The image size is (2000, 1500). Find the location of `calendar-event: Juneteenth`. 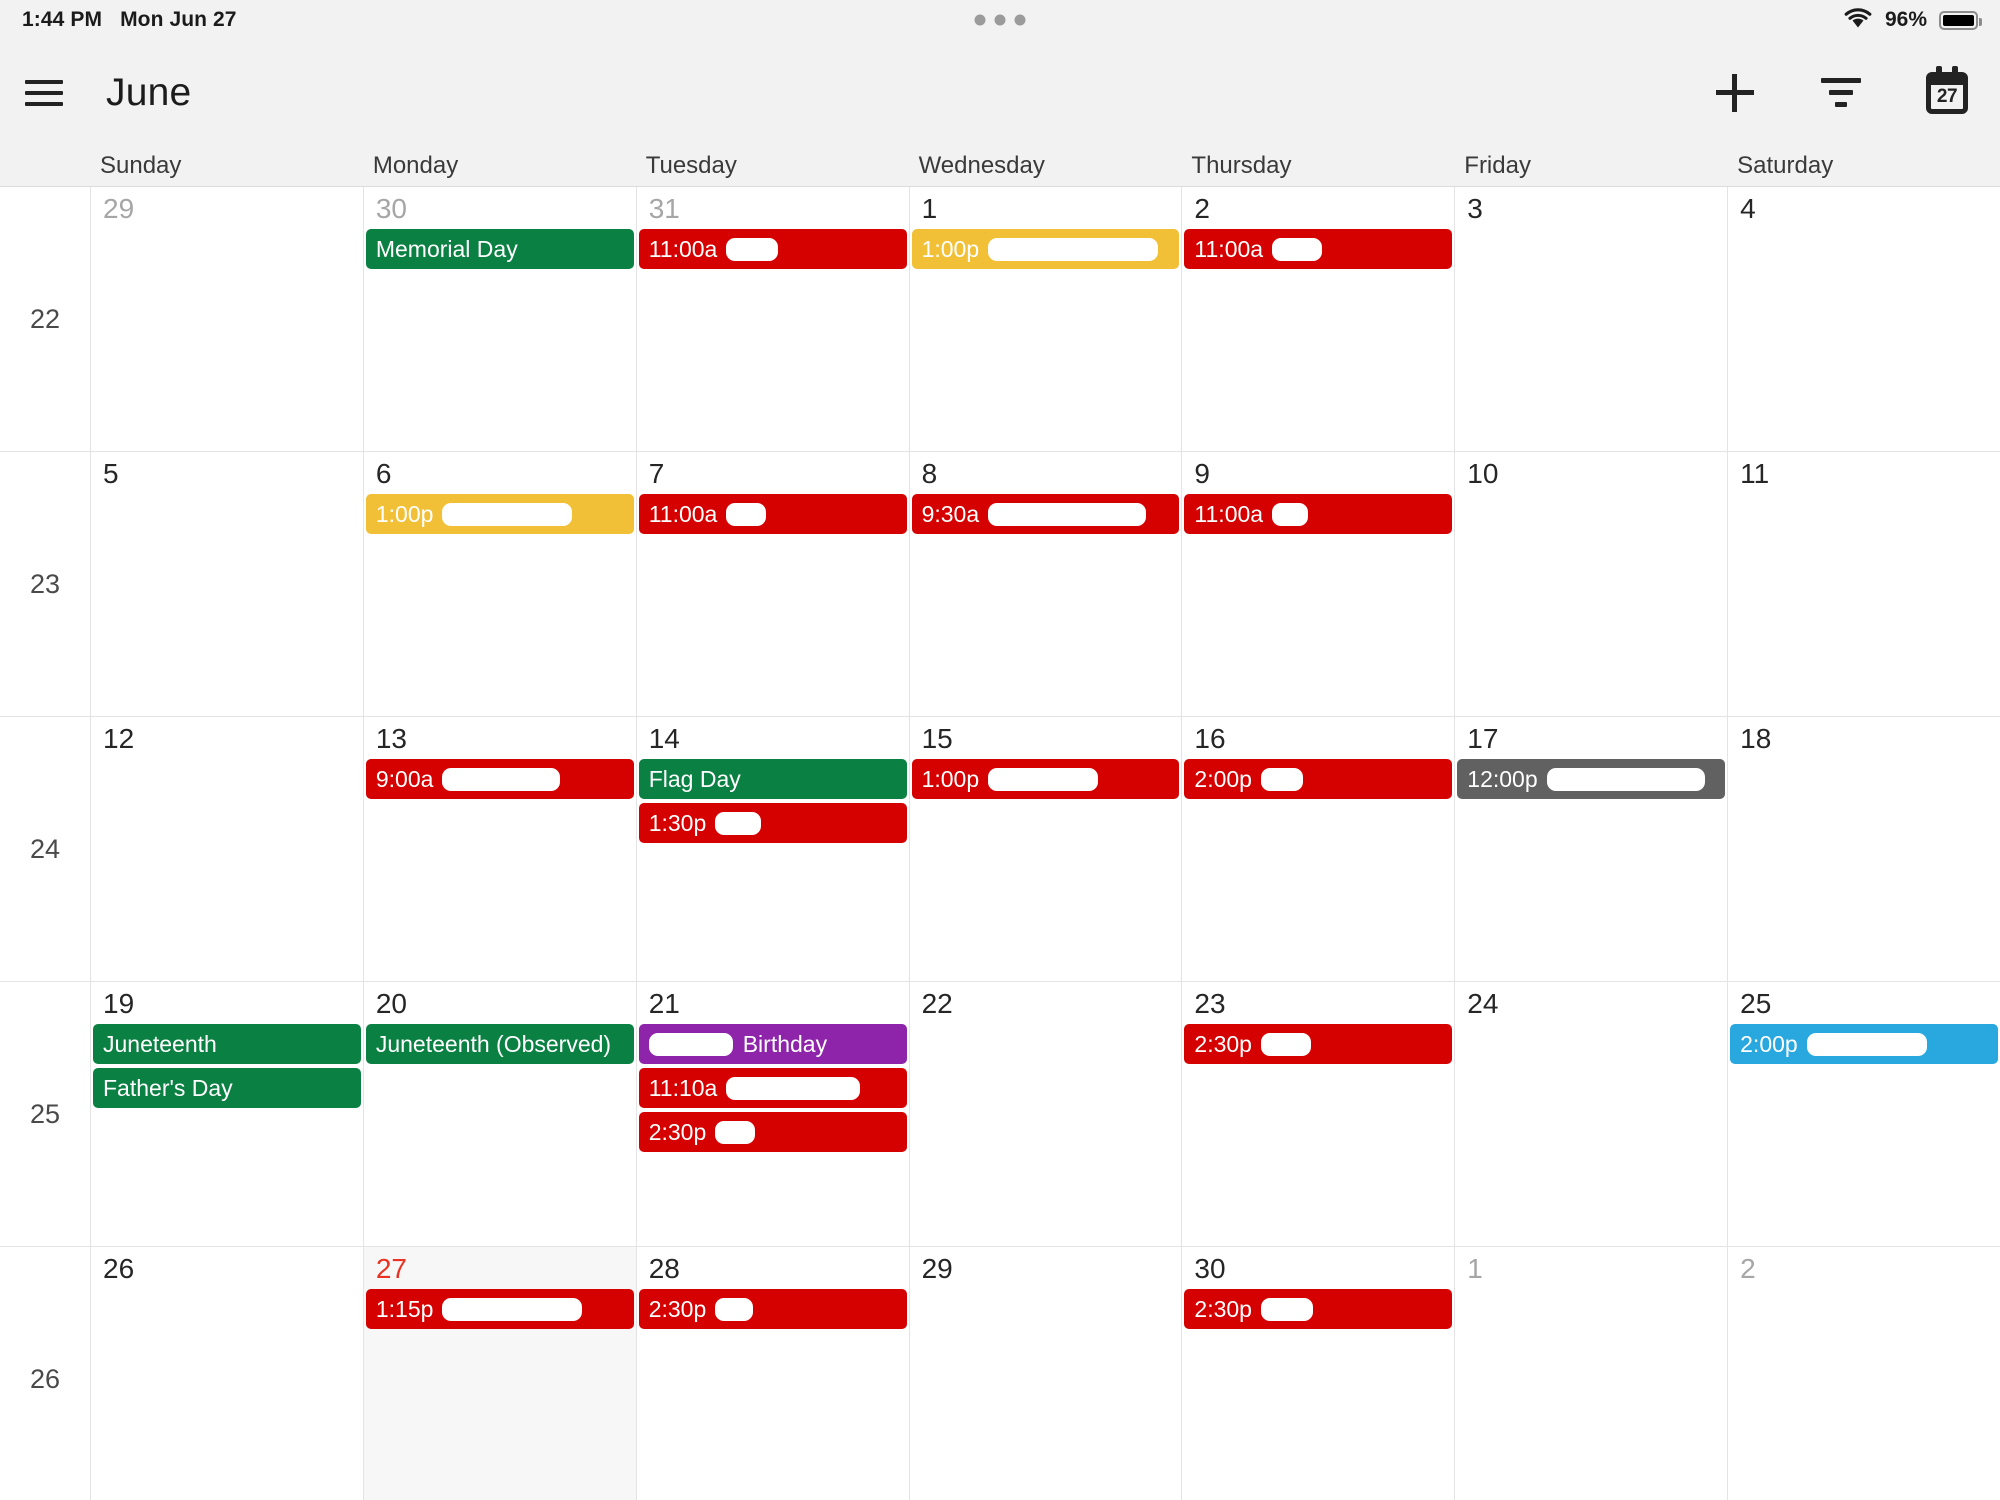

calendar-event: Juneteenth is located at coordinates (227, 1044).